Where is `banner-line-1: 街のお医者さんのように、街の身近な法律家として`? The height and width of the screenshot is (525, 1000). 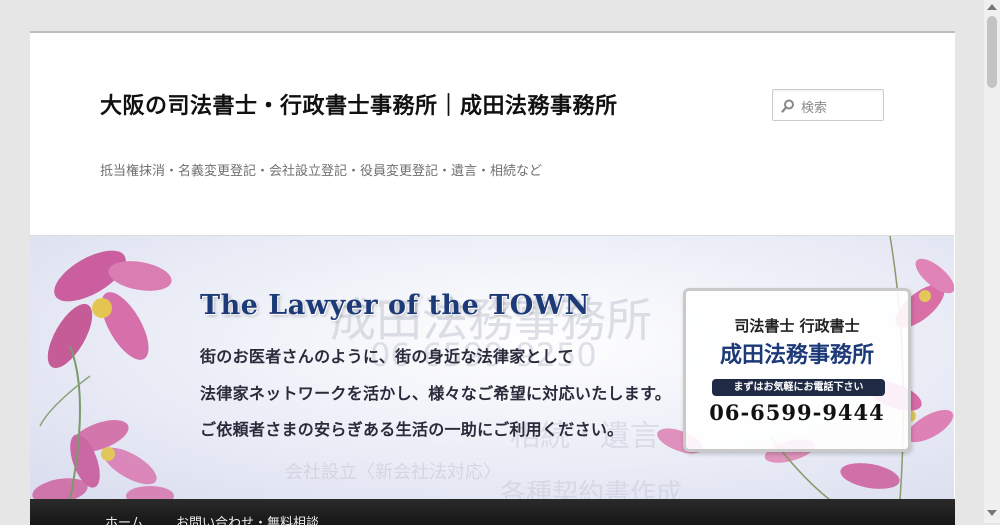
banner-line-1: 街のお医者さんのように、街の身近な法律家として is located at coordinates (387, 356).